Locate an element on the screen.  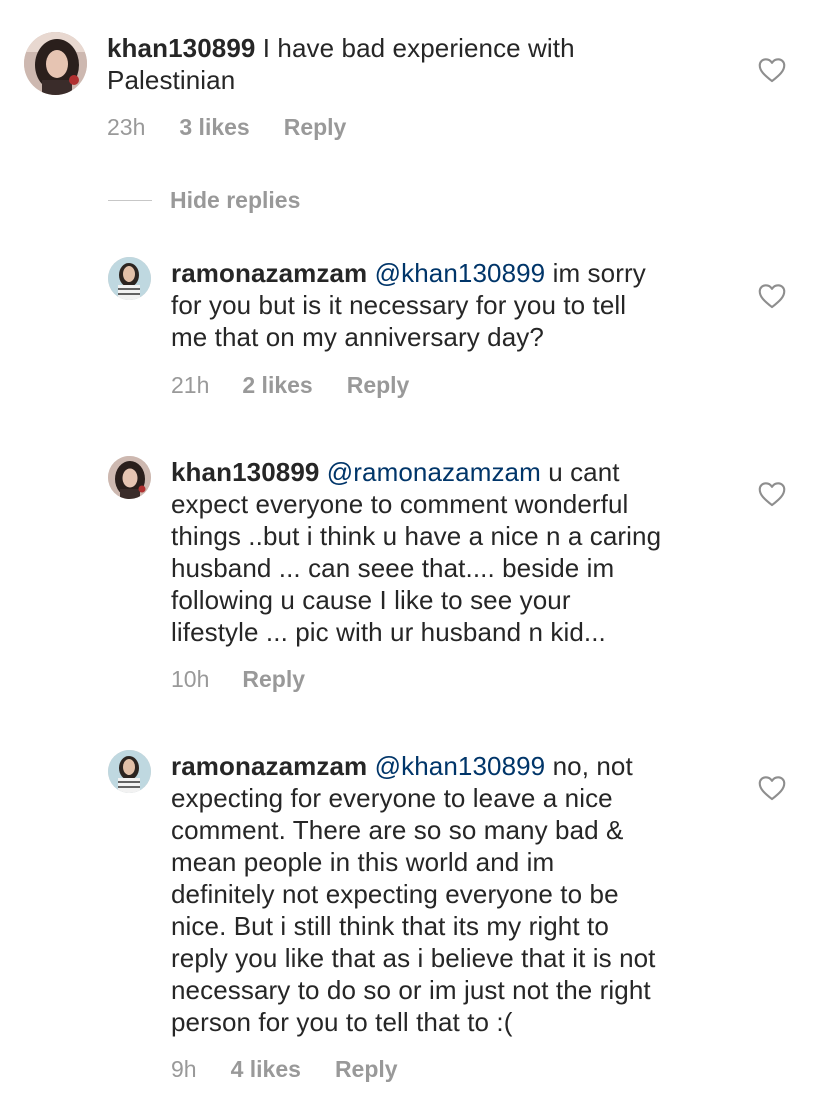
comment-time: 10h is located at coordinates (190, 679).